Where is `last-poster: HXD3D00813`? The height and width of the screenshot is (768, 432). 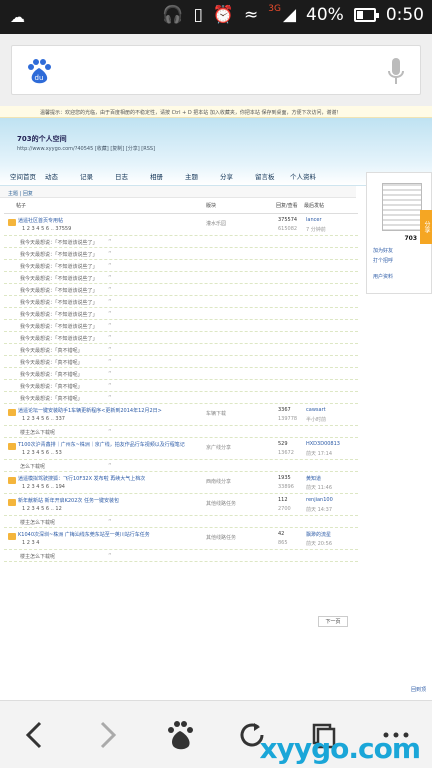 last-poster: HXD3D00813 is located at coordinates (323, 444).